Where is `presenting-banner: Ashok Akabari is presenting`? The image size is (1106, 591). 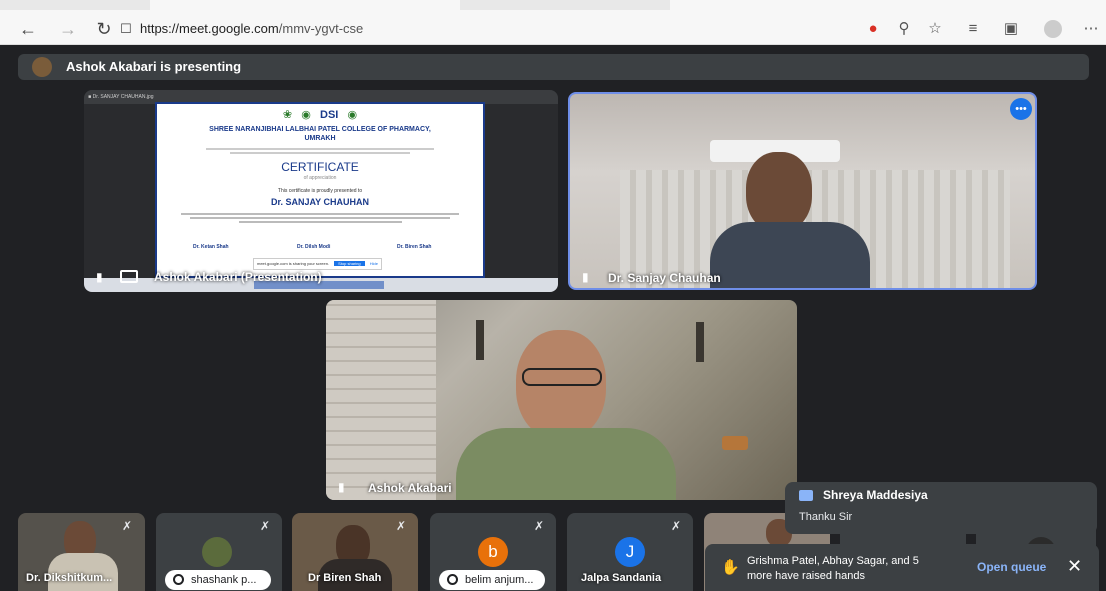
presenting-banner: Ashok Akabari is presenting is located at coordinates (553, 67).